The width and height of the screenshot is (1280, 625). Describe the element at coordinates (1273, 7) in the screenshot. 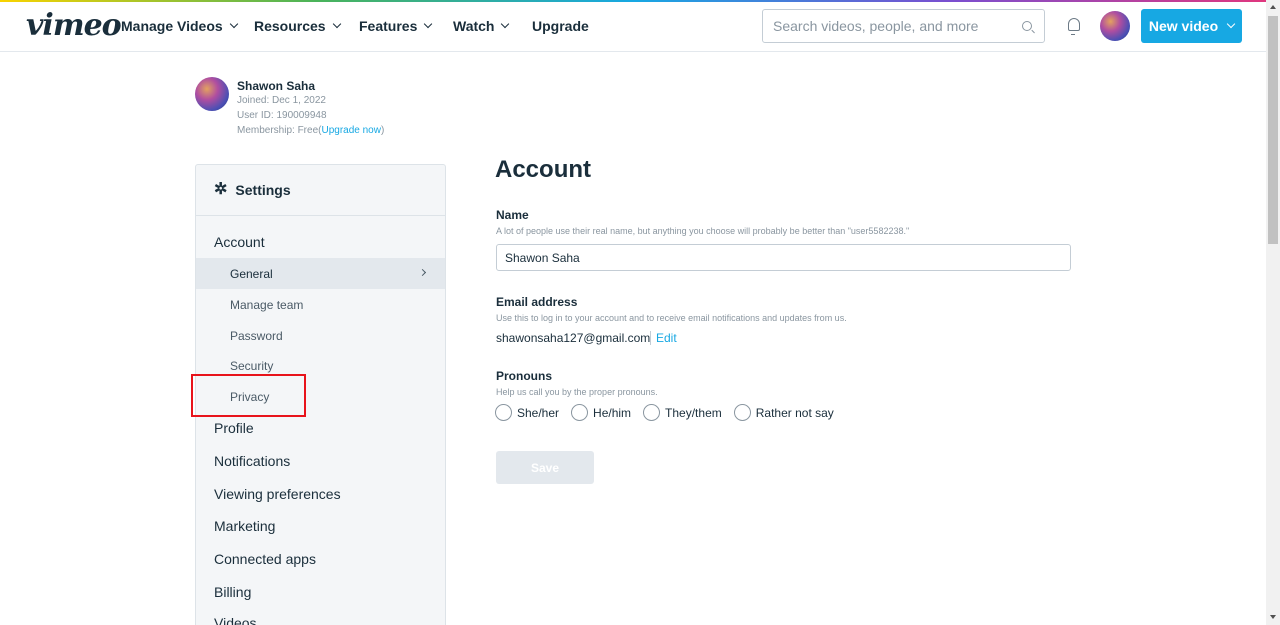

I see `scroll-up-arrow-icon` at that location.